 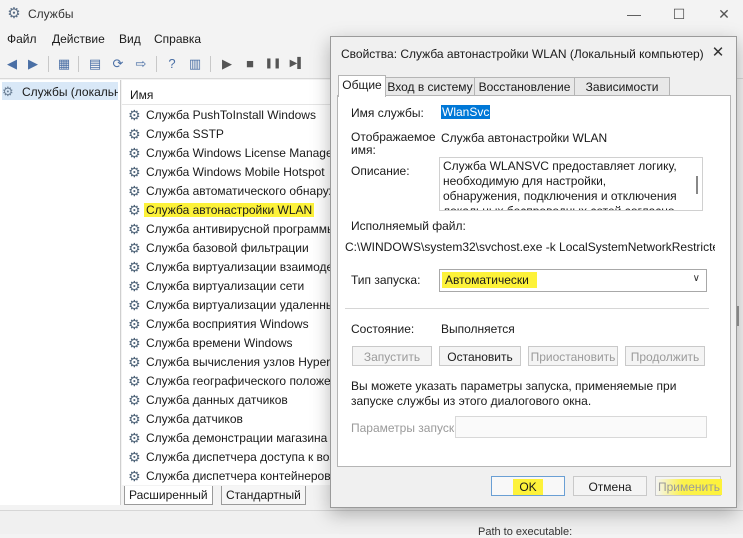 I want to click on startup-params-input, so click(x=581, y=427).